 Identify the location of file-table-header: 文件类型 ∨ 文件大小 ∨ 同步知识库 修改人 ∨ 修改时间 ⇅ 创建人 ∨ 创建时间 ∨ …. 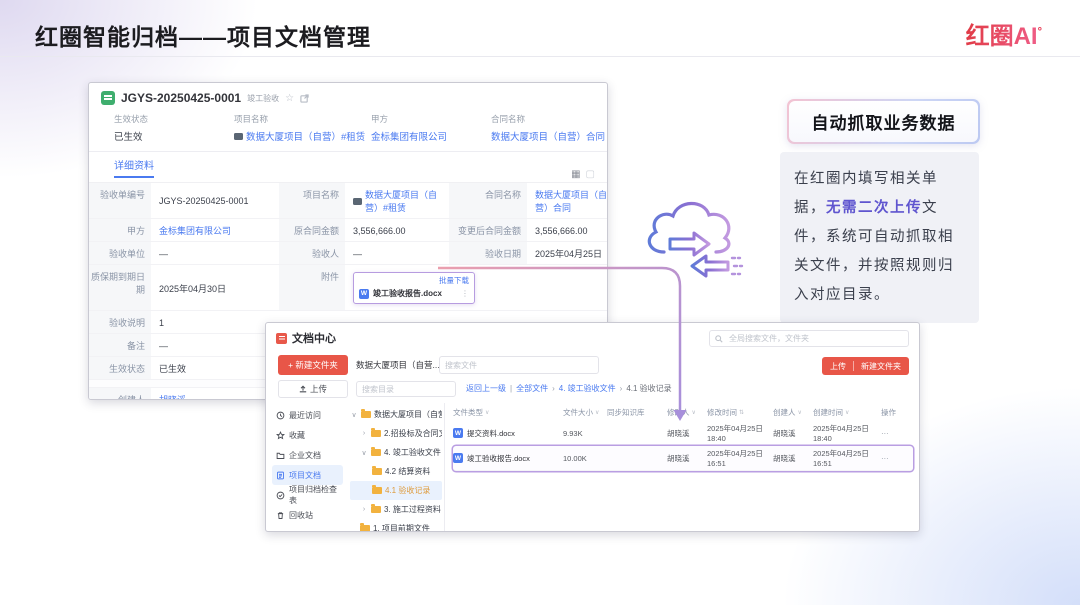
(683, 412).